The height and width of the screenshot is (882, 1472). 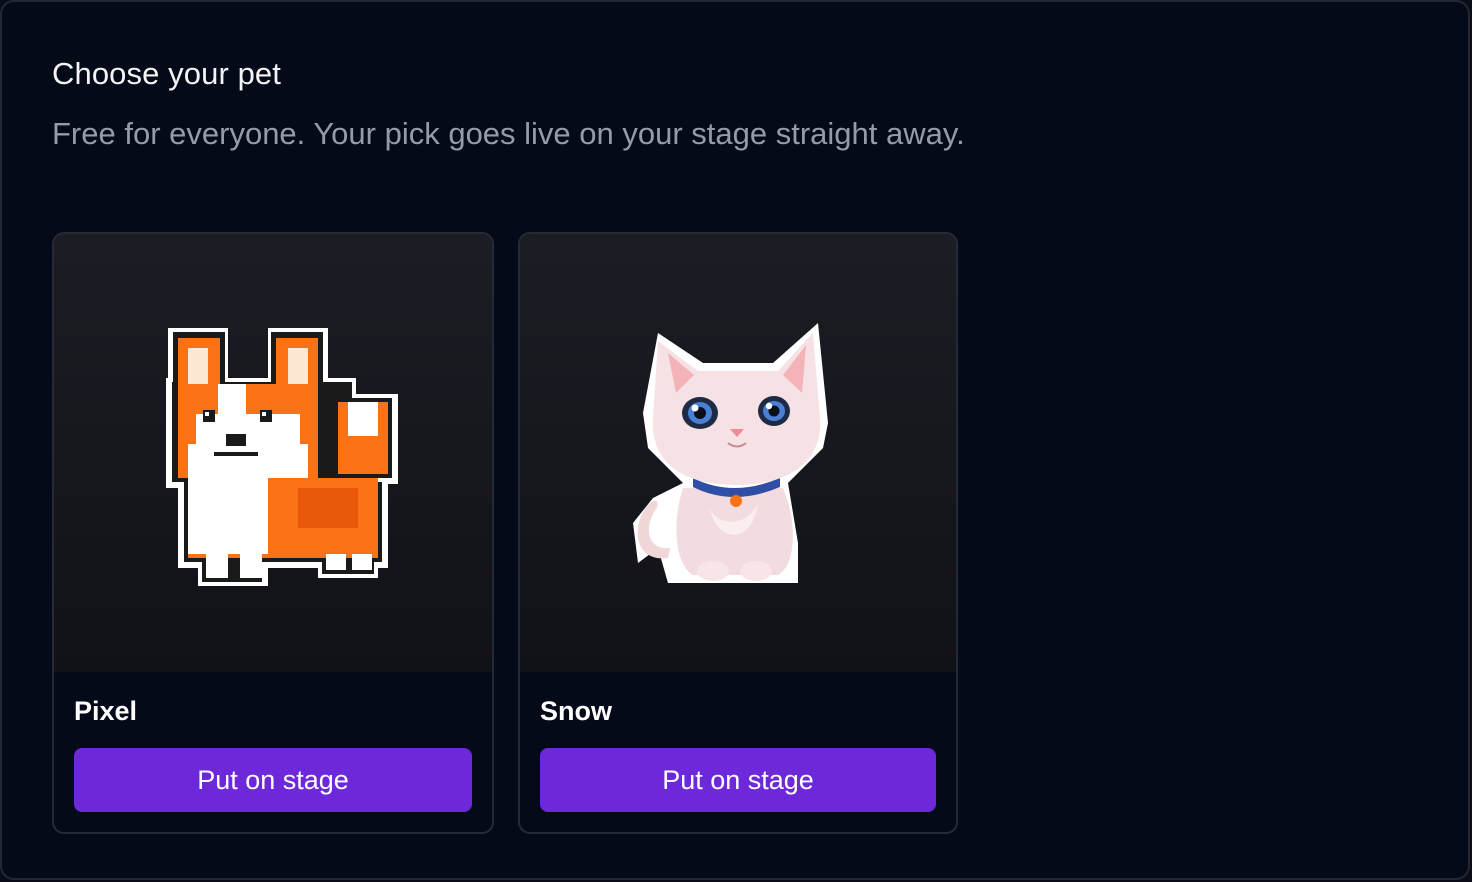 What do you see at coordinates (738, 780) in the screenshot?
I see `put-on-stage-button-snow: Put on stage` at bounding box center [738, 780].